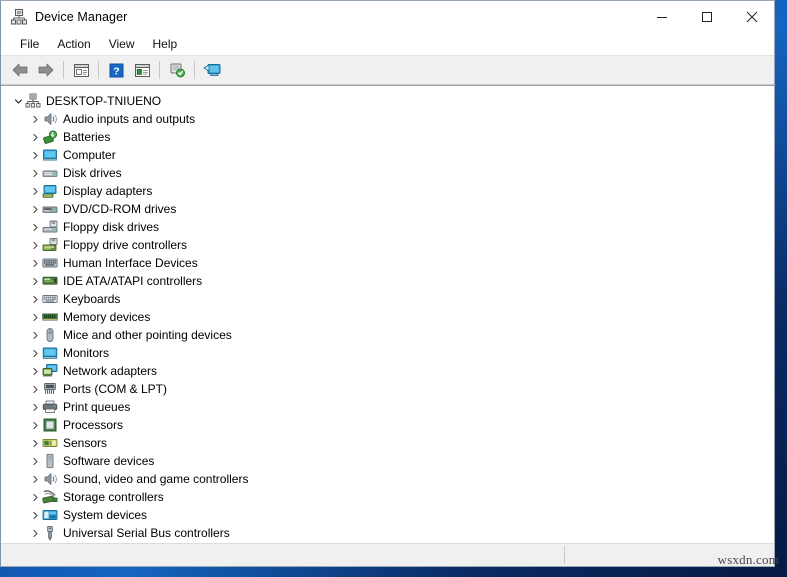  Describe the element at coordinates (18, 101) in the screenshot. I see `chevron-down-icon` at that location.